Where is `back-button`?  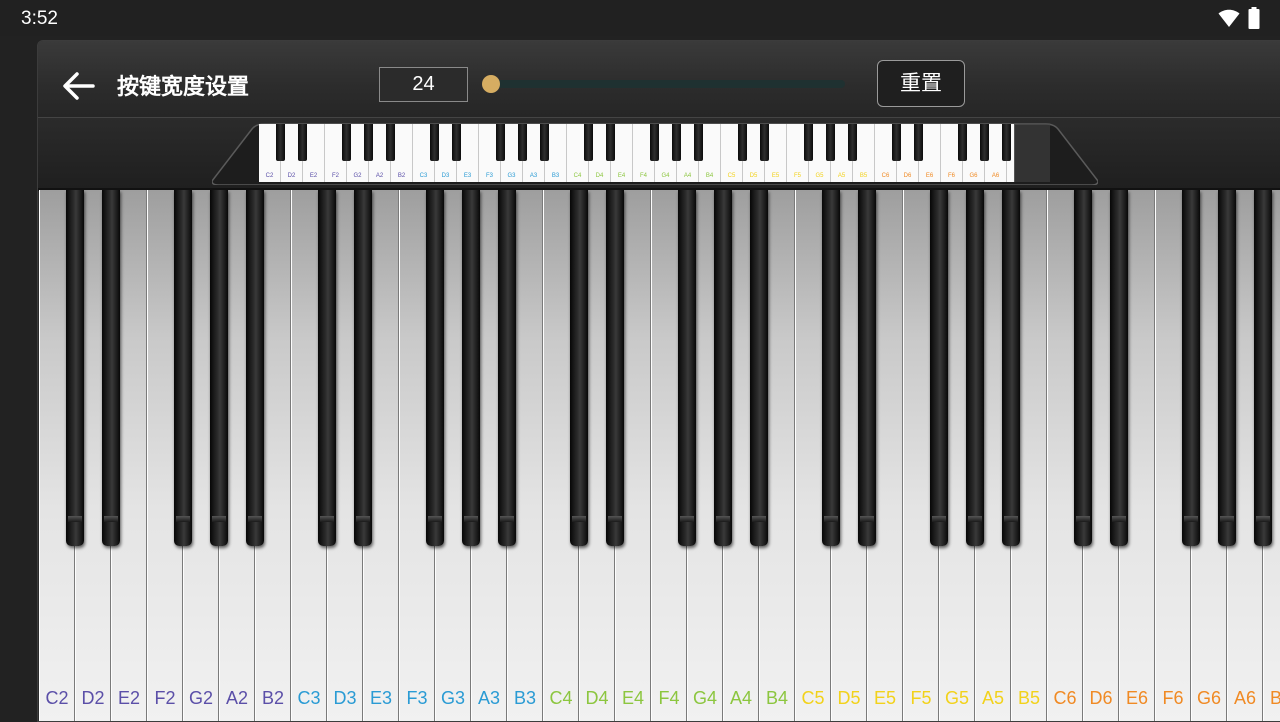
back-button is located at coordinates (78, 86).